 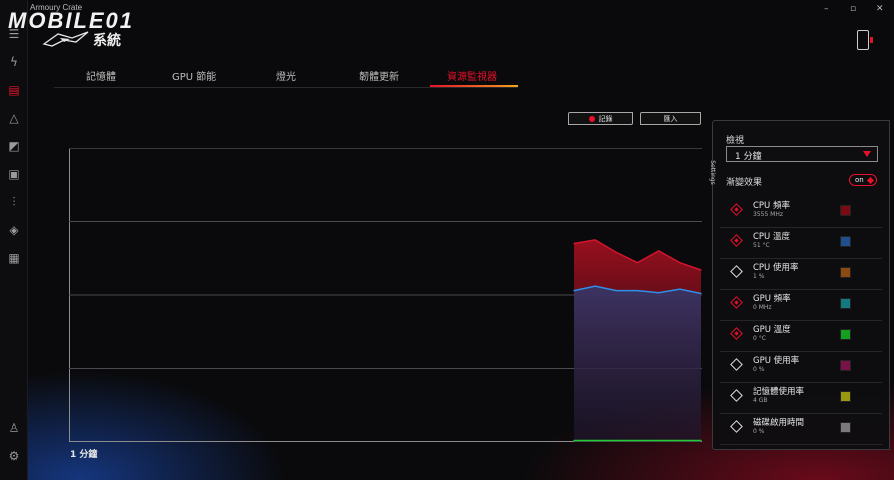 I want to click on left-nav-rail: ☰ ϟ ▤ △ ◩ ▣ ⫶ ◈ ▦ ♙ ⚙, so click(x=14, y=240).